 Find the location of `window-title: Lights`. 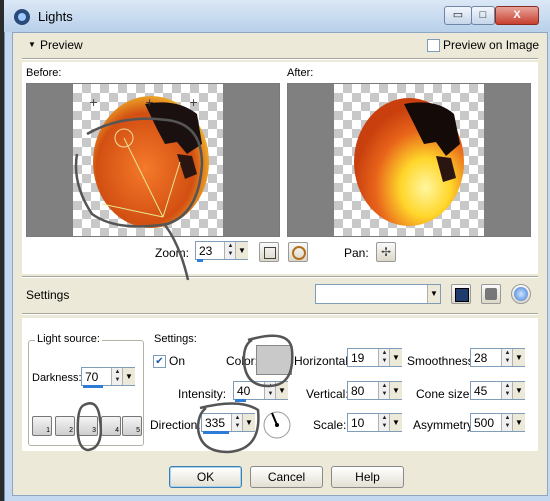

window-title: Lights is located at coordinates (55, 16).